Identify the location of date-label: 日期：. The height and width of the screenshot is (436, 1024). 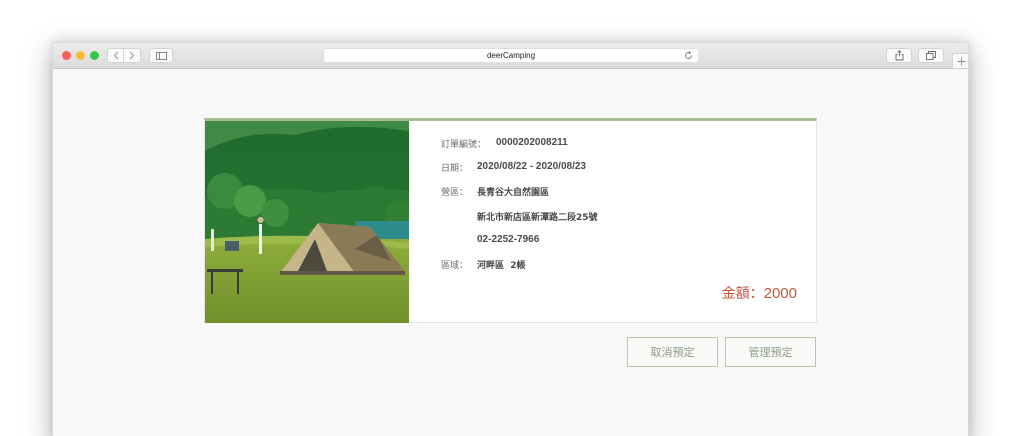
(455, 169).